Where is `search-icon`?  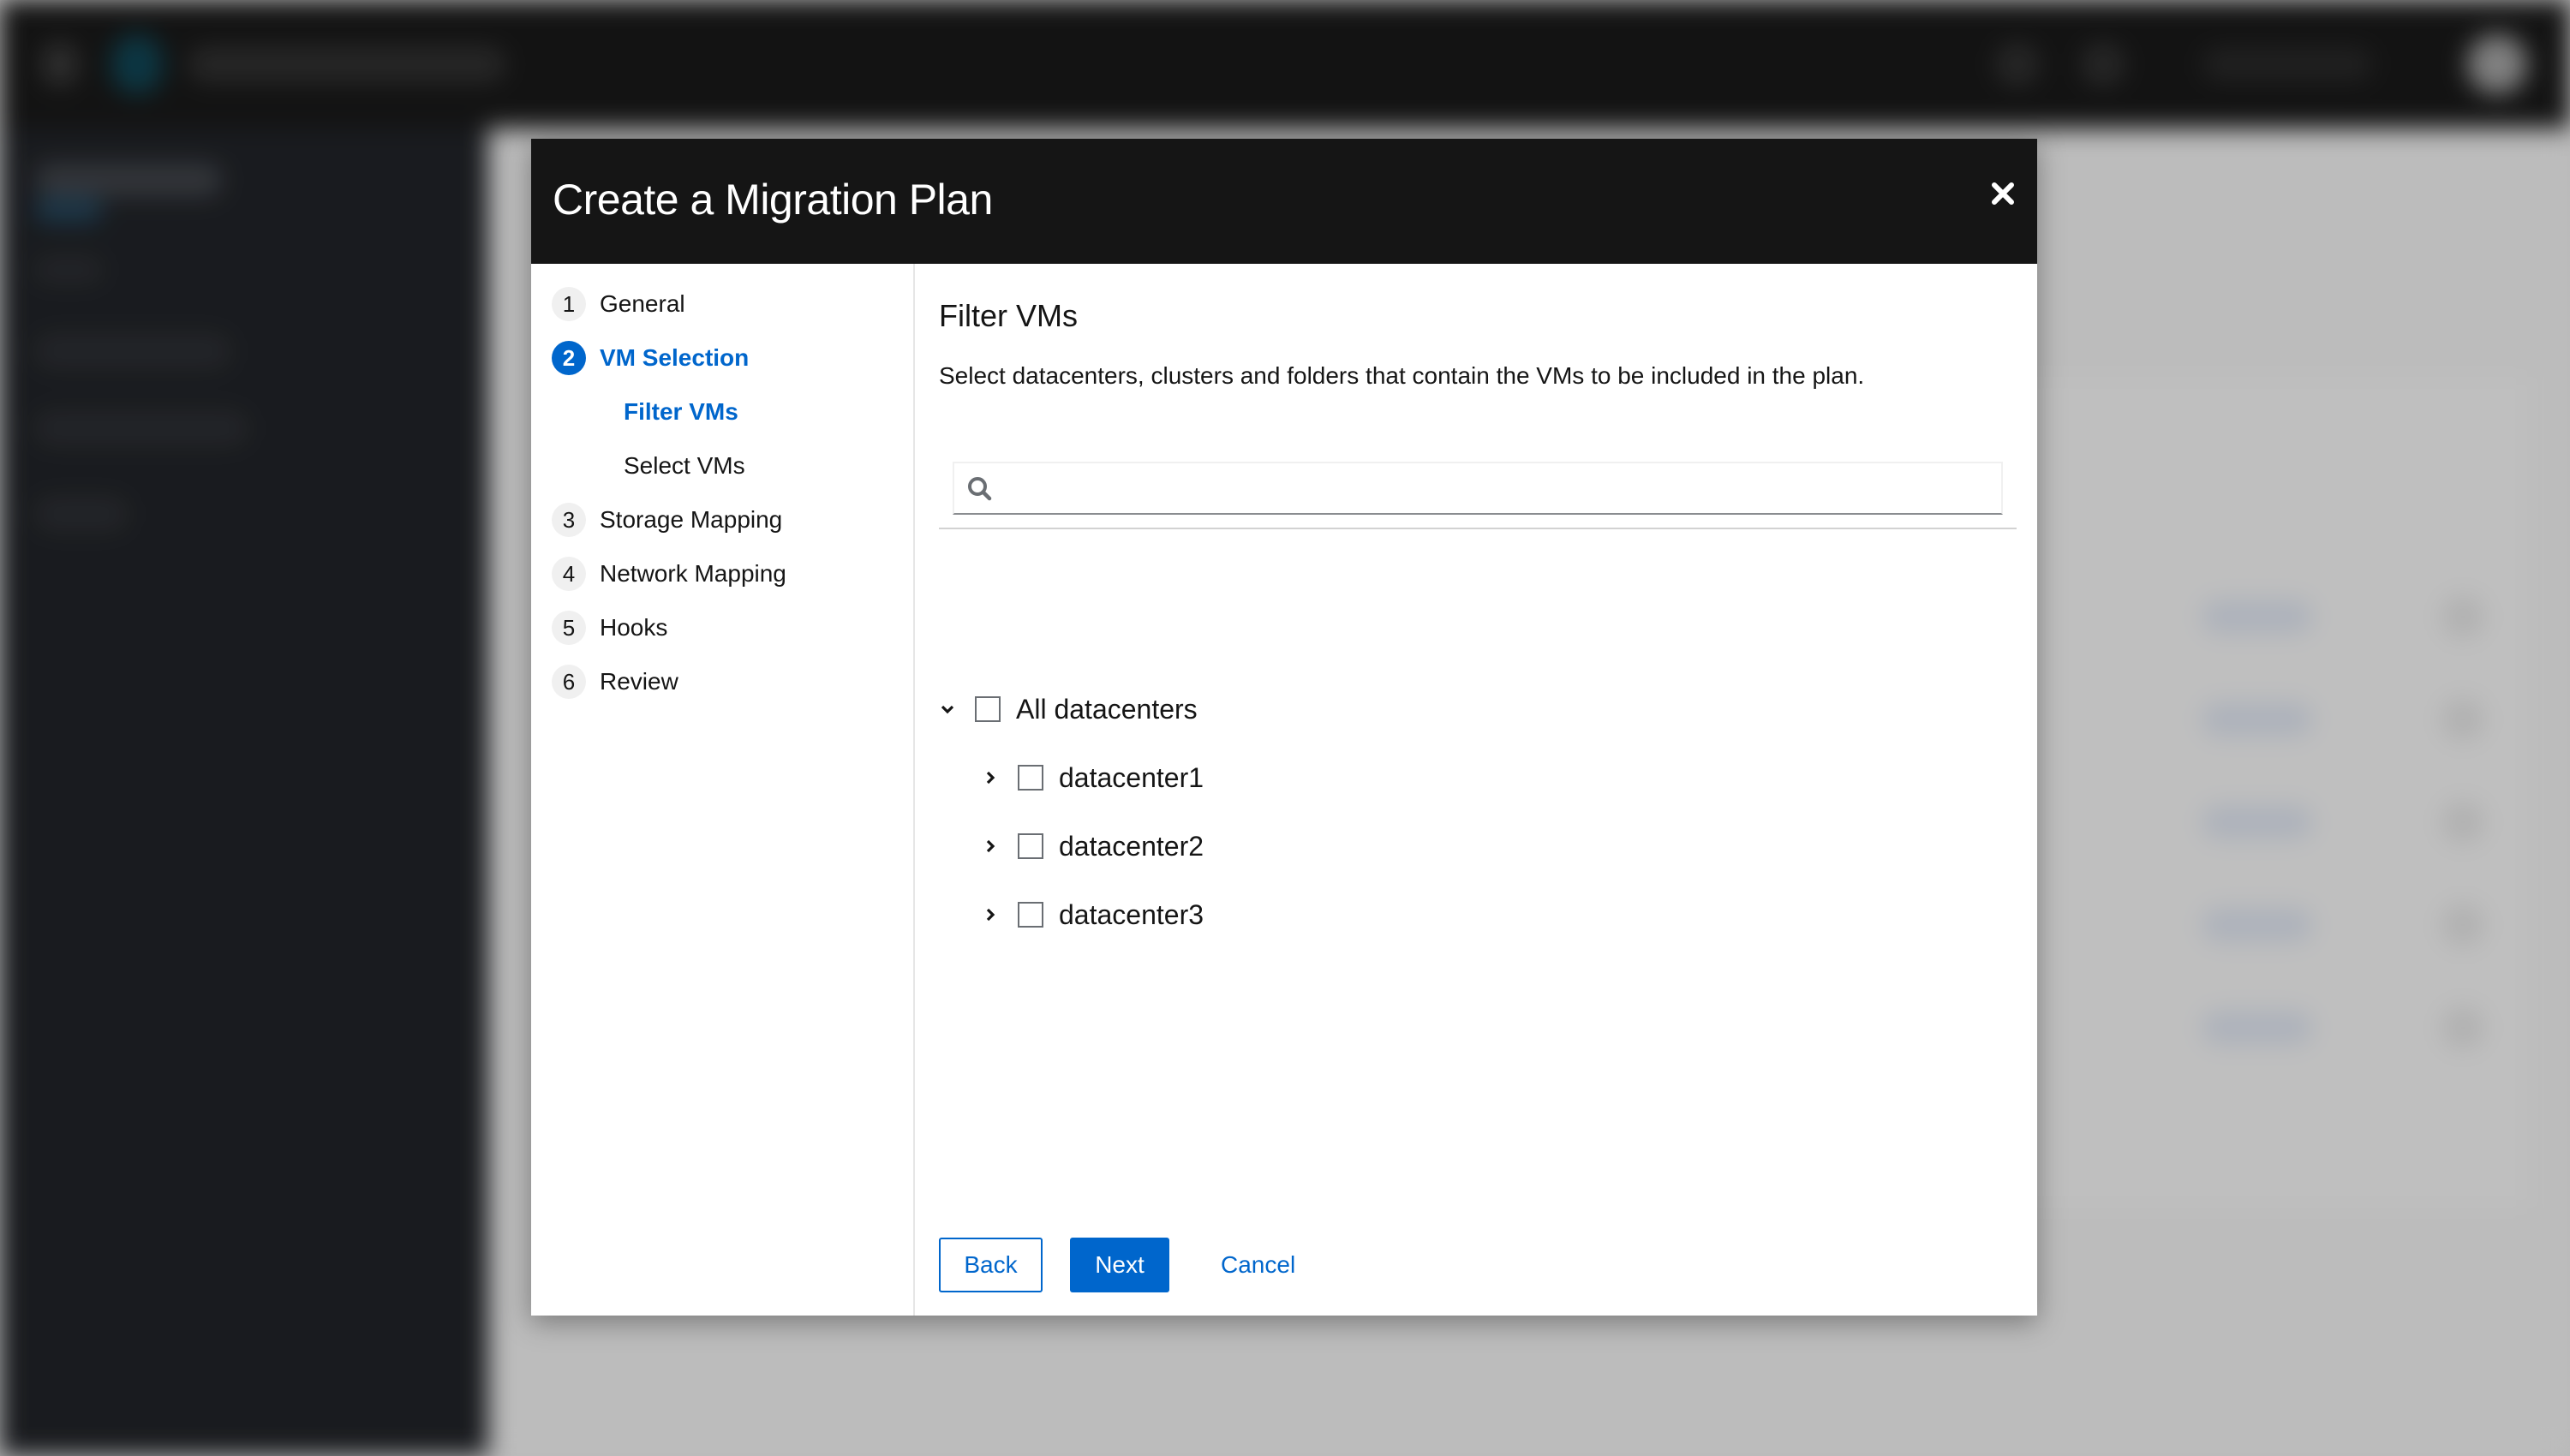 search-icon is located at coordinates (980, 489).